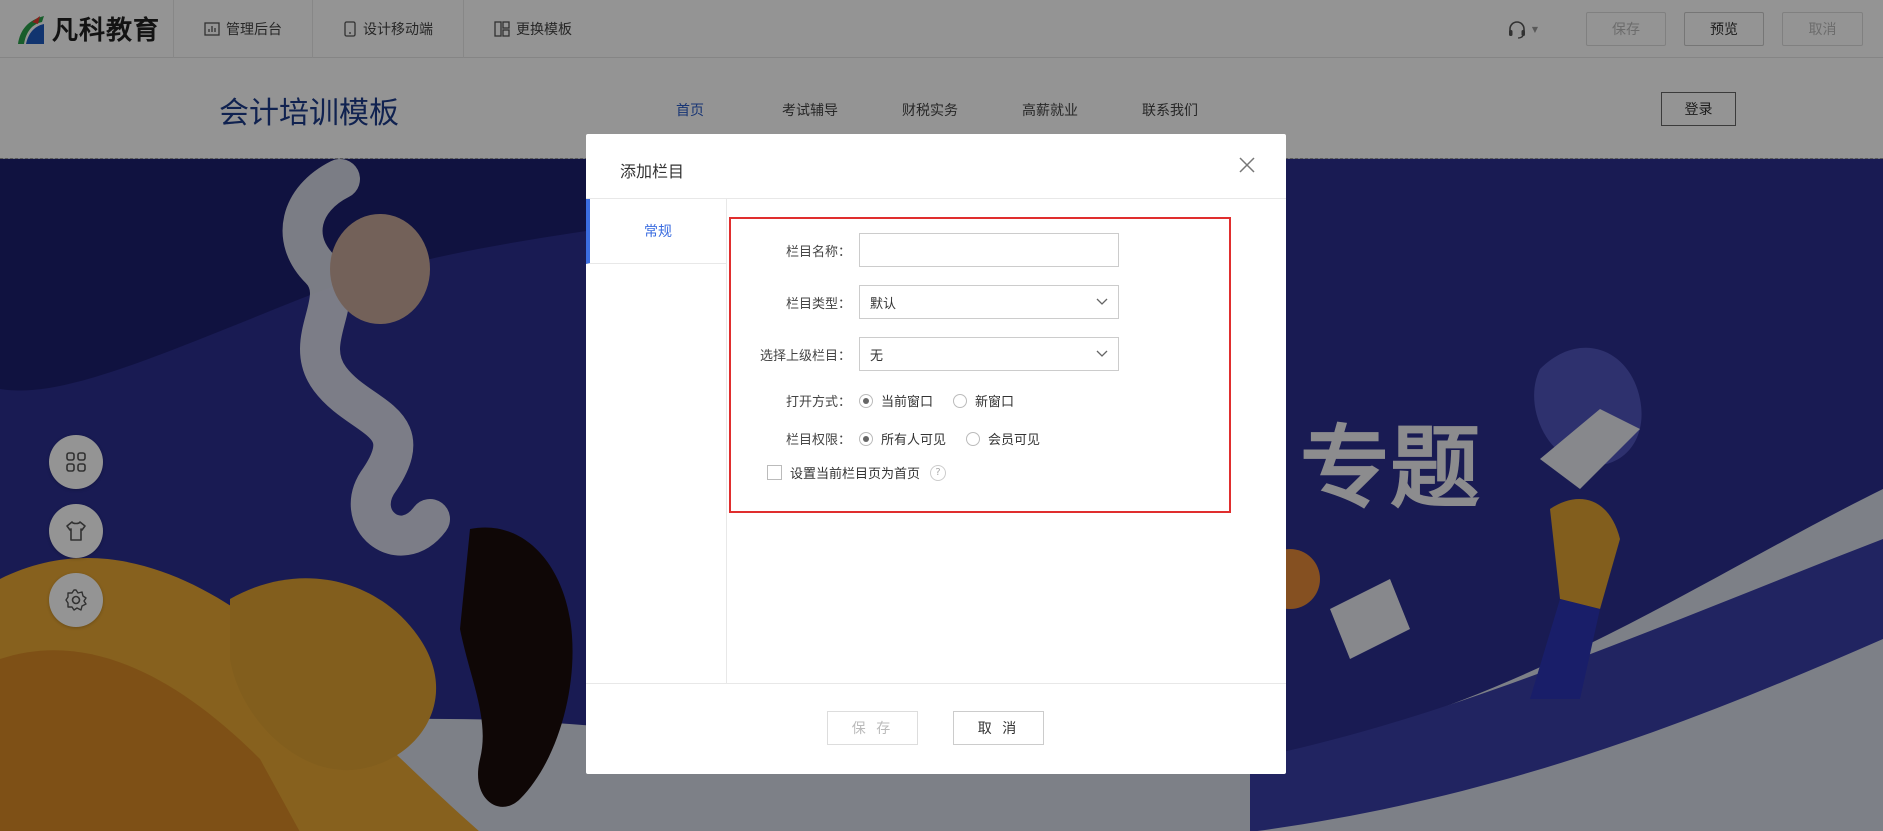  I want to click on radio-everyone: 所有人可见, so click(902, 438).